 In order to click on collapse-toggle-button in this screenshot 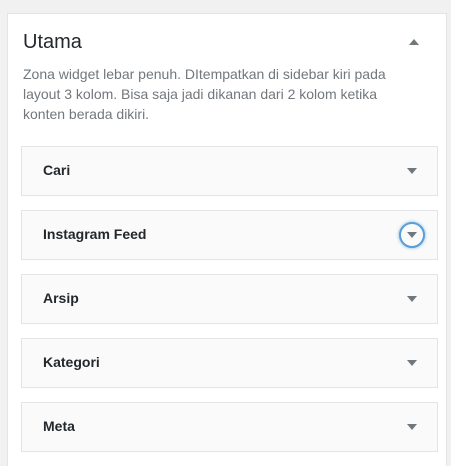, I will do `click(414, 42)`.